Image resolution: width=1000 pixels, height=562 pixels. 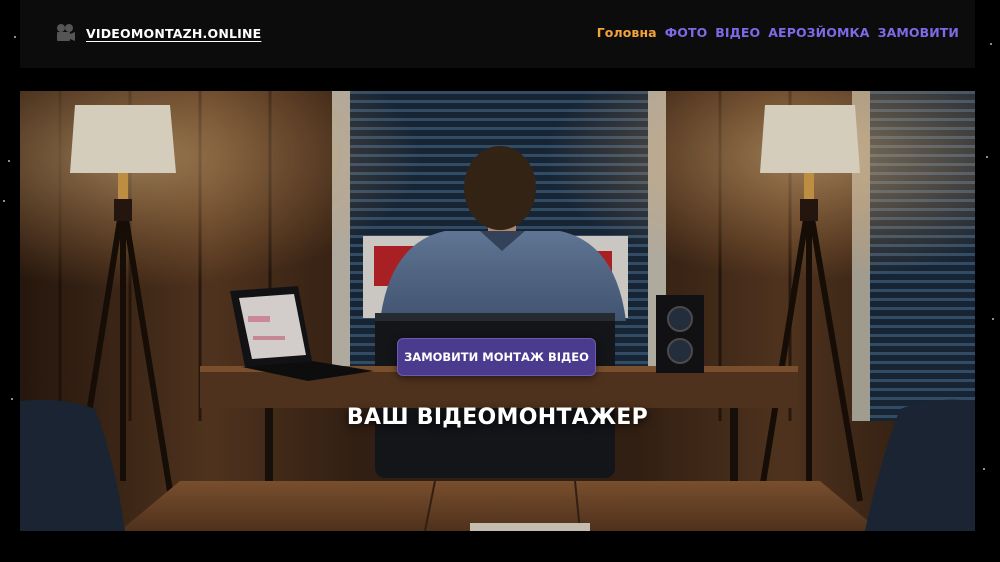 What do you see at coordinates (818, 32) in the screenshot?
I see `nav-item-aerial: АЕРОЗЙОМКА` at bounding box center [818, 32].